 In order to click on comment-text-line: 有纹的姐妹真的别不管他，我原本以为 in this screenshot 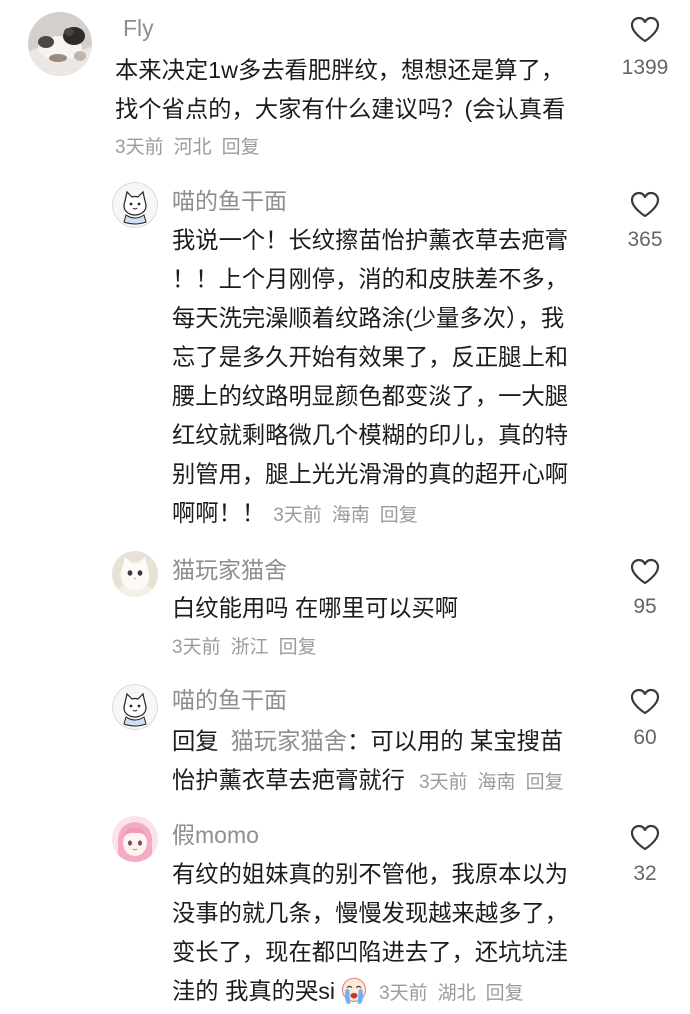, I will do `click(370, 874)`.